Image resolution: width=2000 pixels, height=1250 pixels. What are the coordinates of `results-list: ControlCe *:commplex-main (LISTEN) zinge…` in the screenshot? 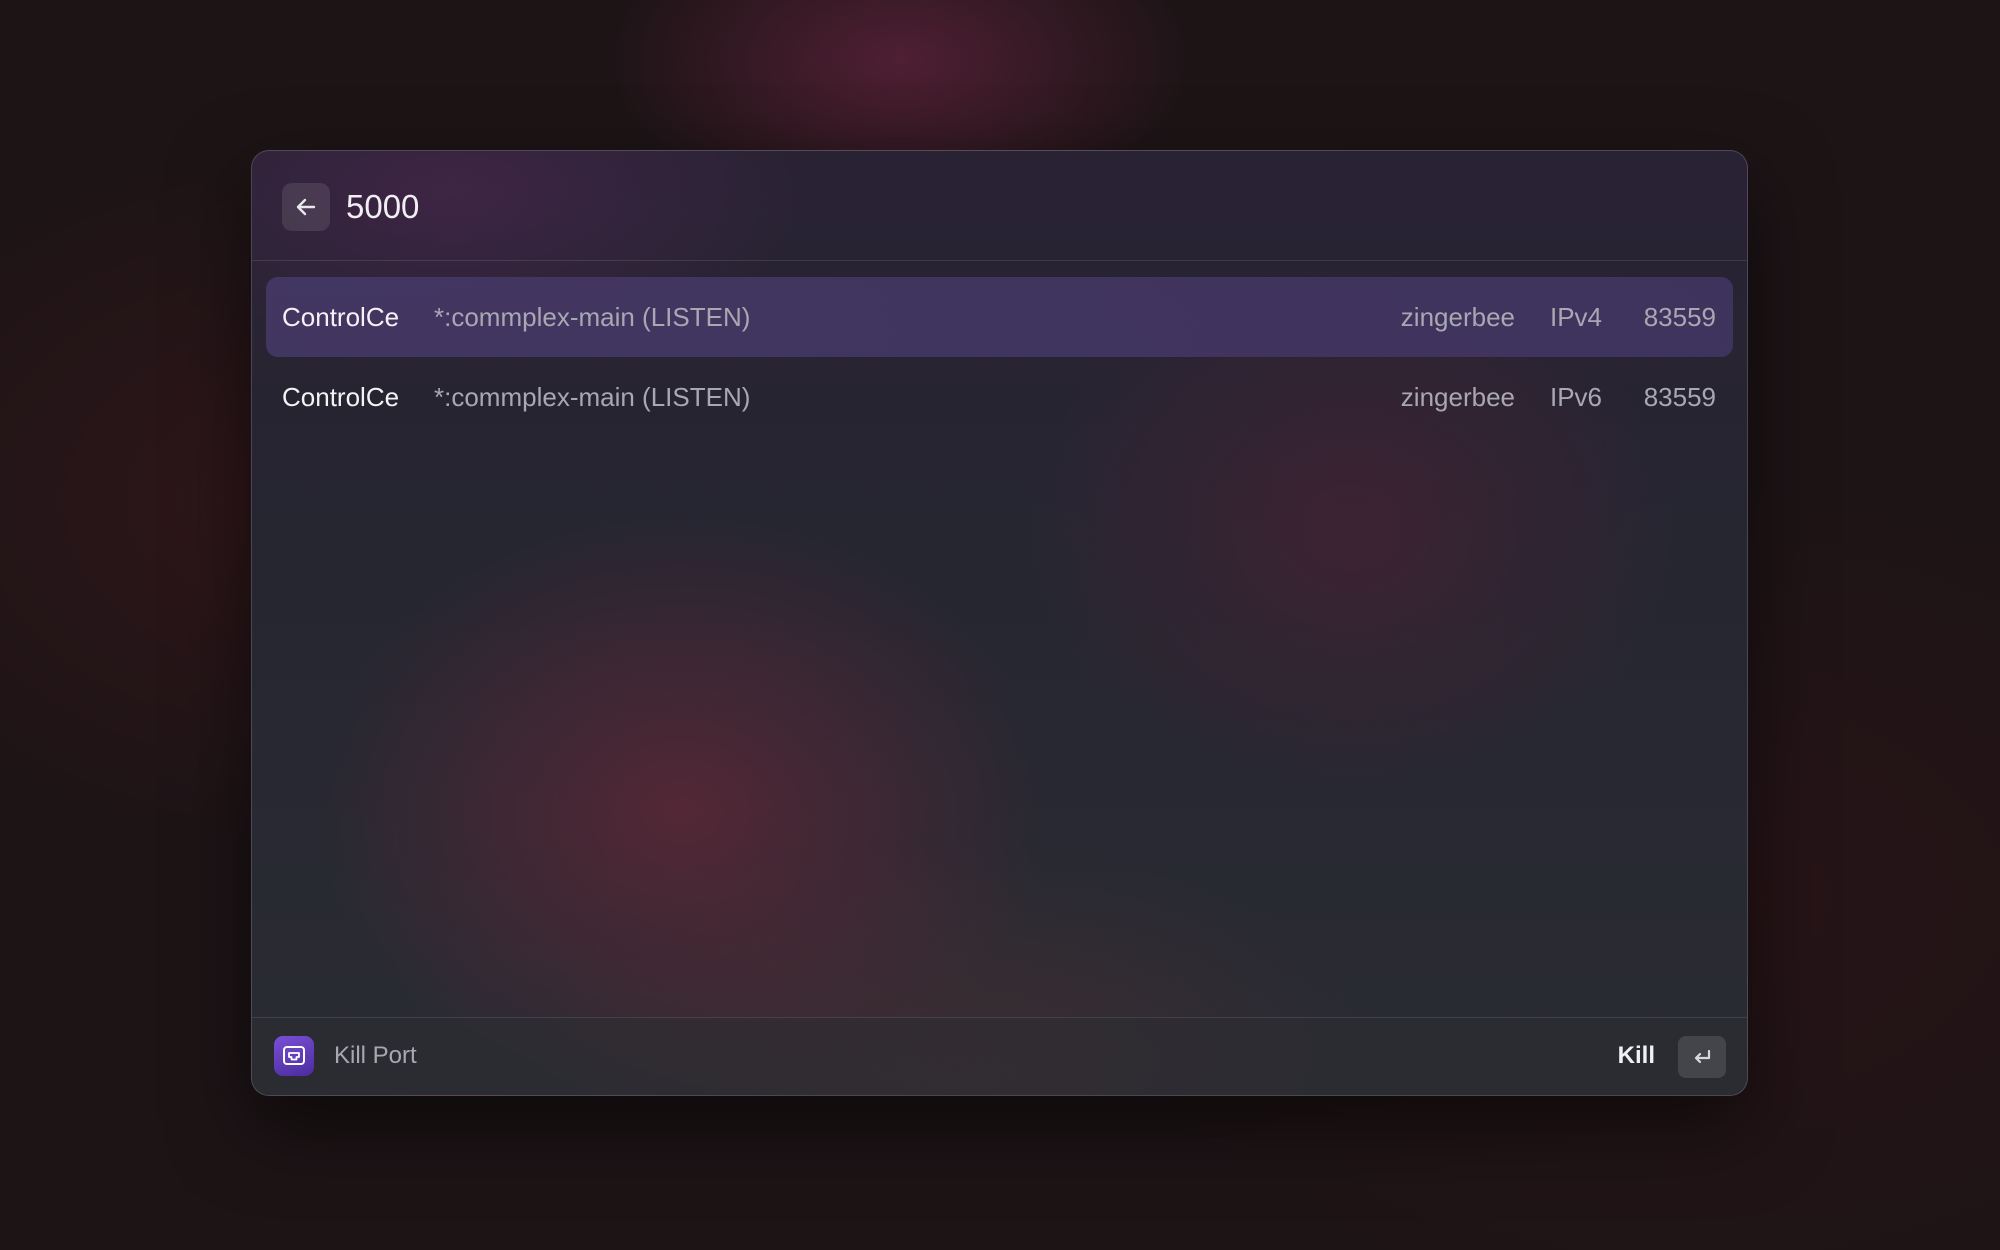 It's located at (999, 357).